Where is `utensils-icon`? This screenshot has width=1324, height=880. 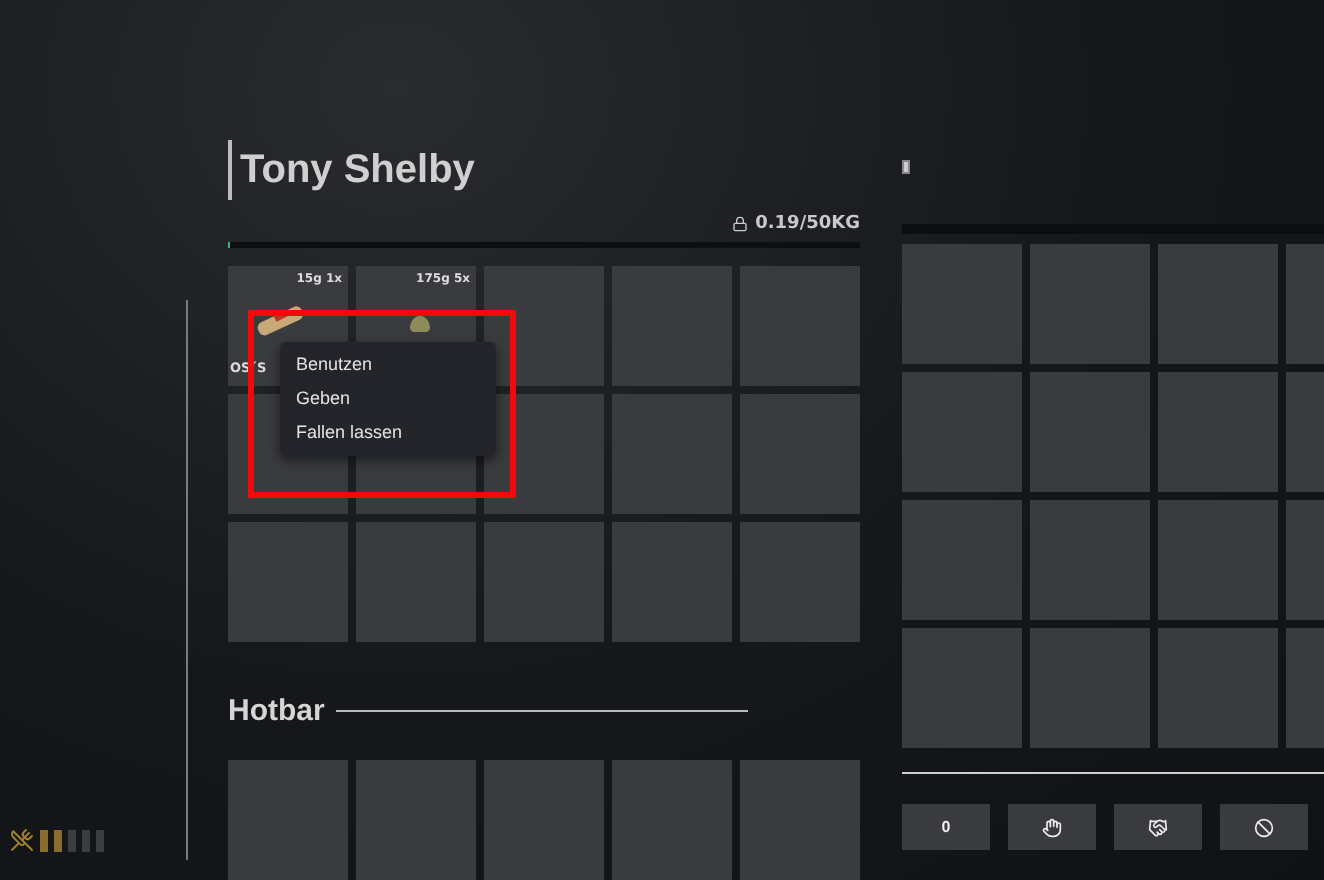 utensils-icon is located at coordinates (22, 840).